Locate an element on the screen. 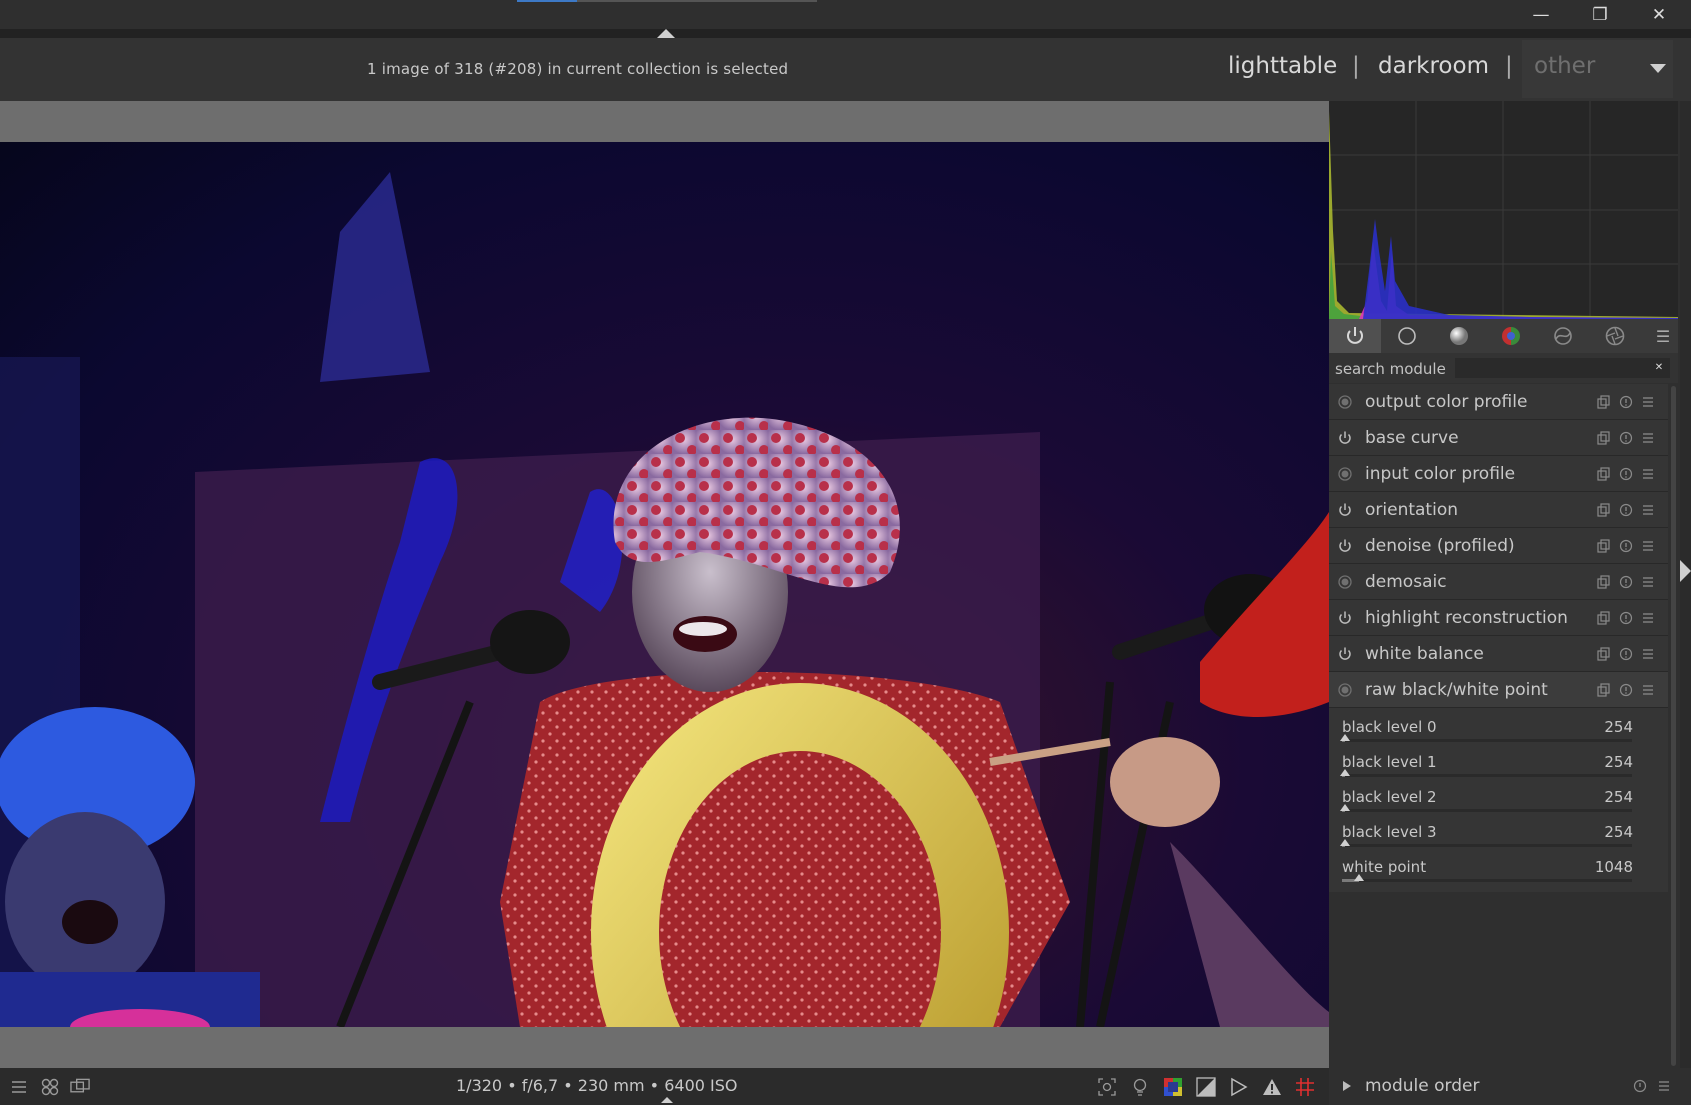  group-presets-menu-icon: ☰ is located at coordinates (1663, 336).